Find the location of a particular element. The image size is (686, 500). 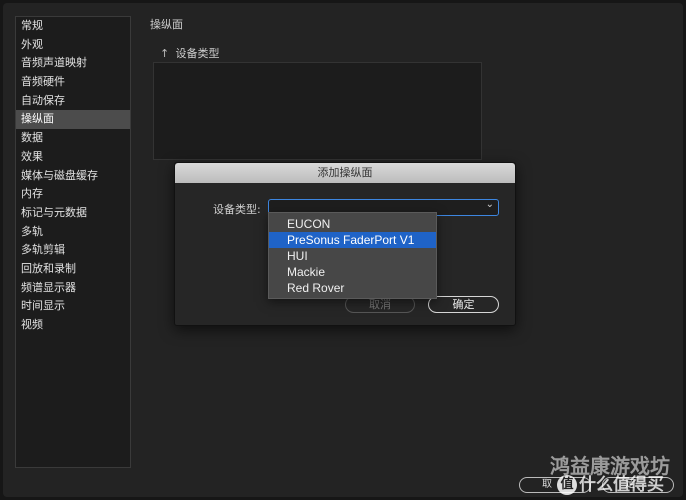

dropdown-option: HUI is located at coordinates (352, 256).